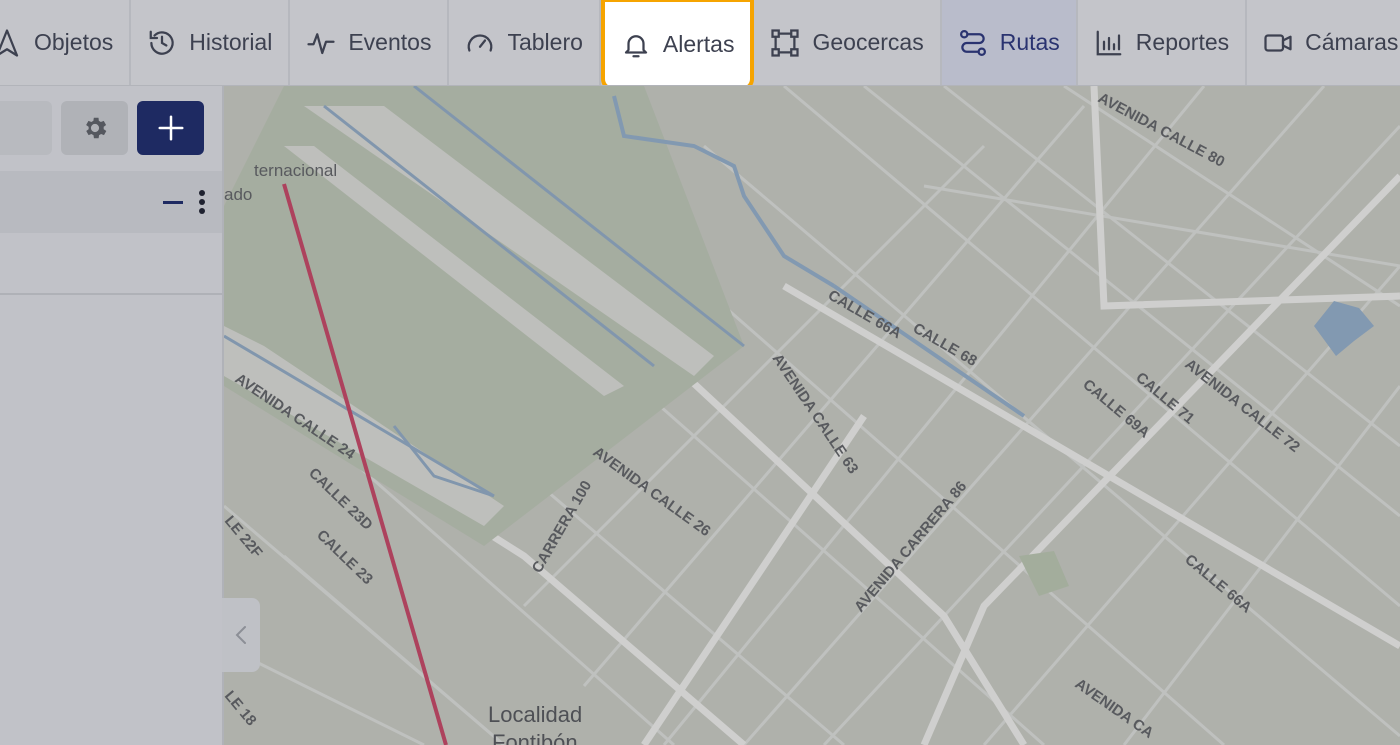  What do you see at coordinates (1278, 42) in the screenshot?
I see `video-camera-icon` at bounding box center [1278, 42].